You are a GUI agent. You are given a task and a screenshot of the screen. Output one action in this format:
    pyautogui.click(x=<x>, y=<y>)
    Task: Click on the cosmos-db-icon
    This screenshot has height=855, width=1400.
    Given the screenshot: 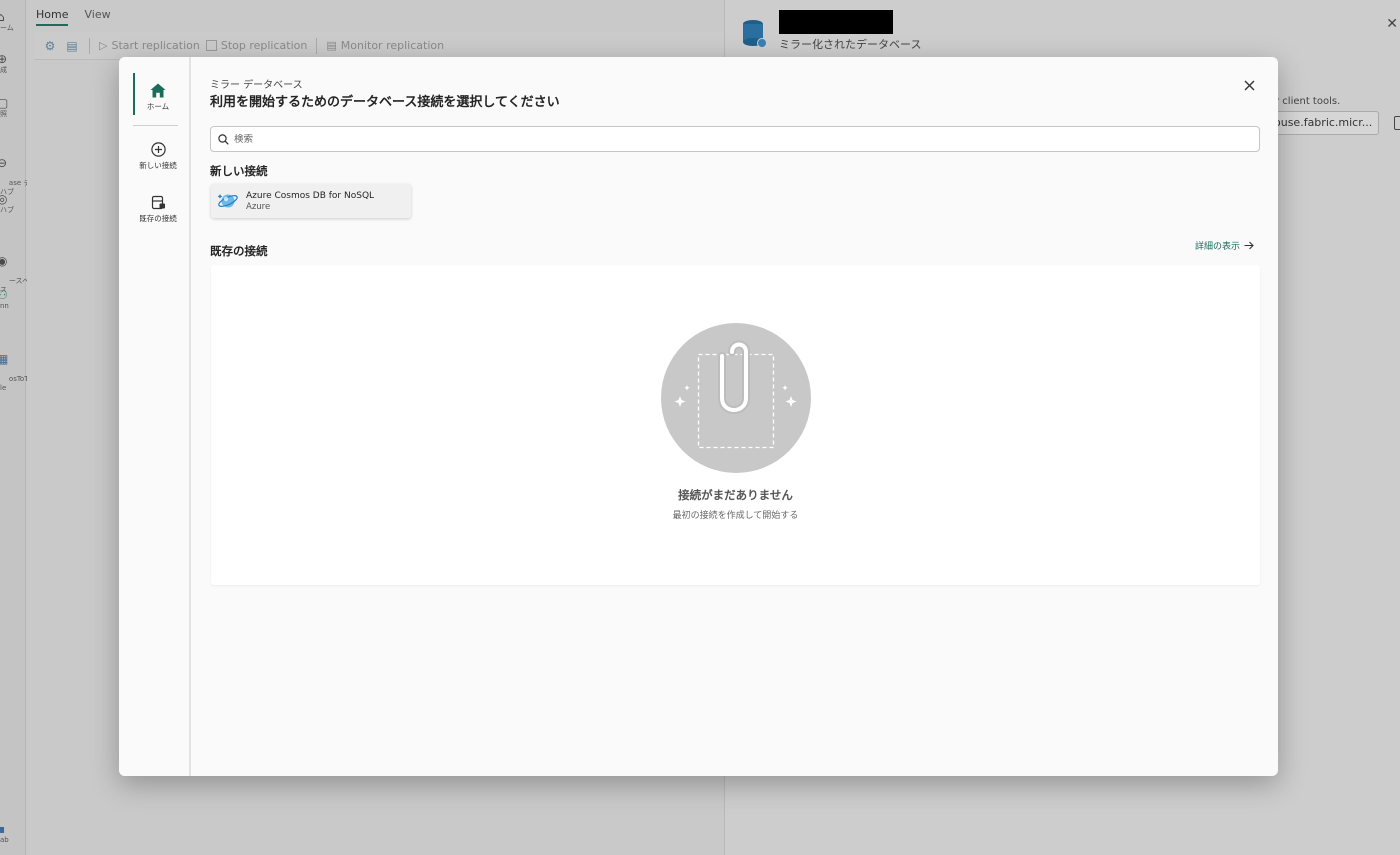 What is the action you would take?
    pyautogui.click(x=227, y=201)
    